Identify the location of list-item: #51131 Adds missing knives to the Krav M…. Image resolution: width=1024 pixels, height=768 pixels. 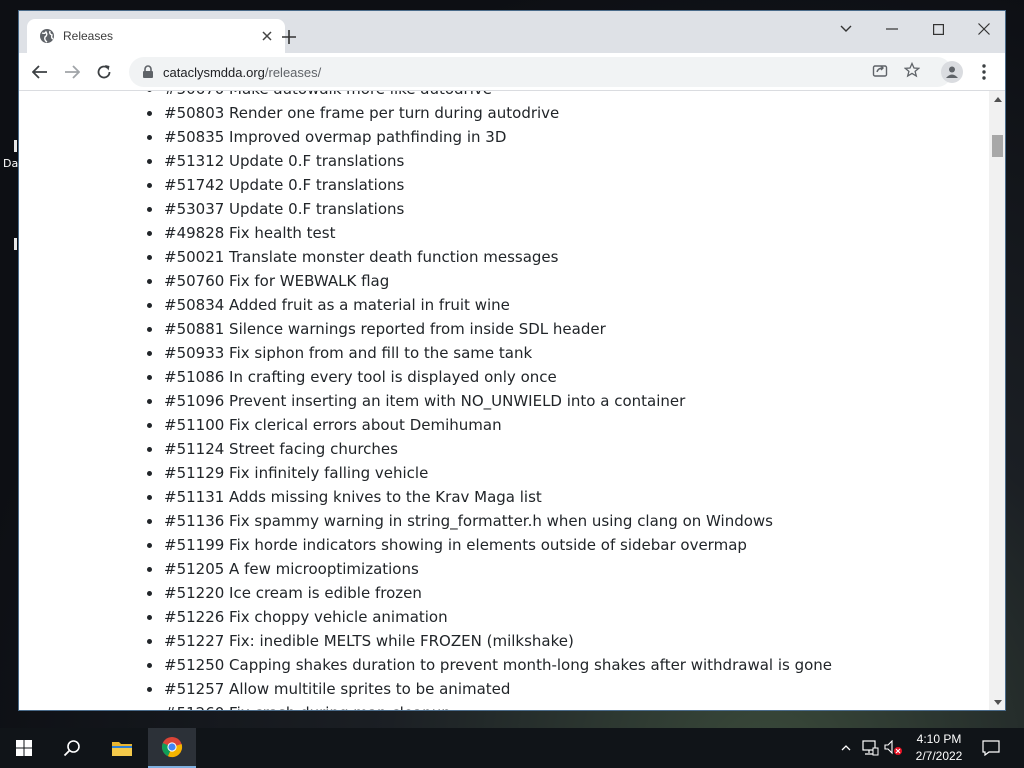
(489, 497).